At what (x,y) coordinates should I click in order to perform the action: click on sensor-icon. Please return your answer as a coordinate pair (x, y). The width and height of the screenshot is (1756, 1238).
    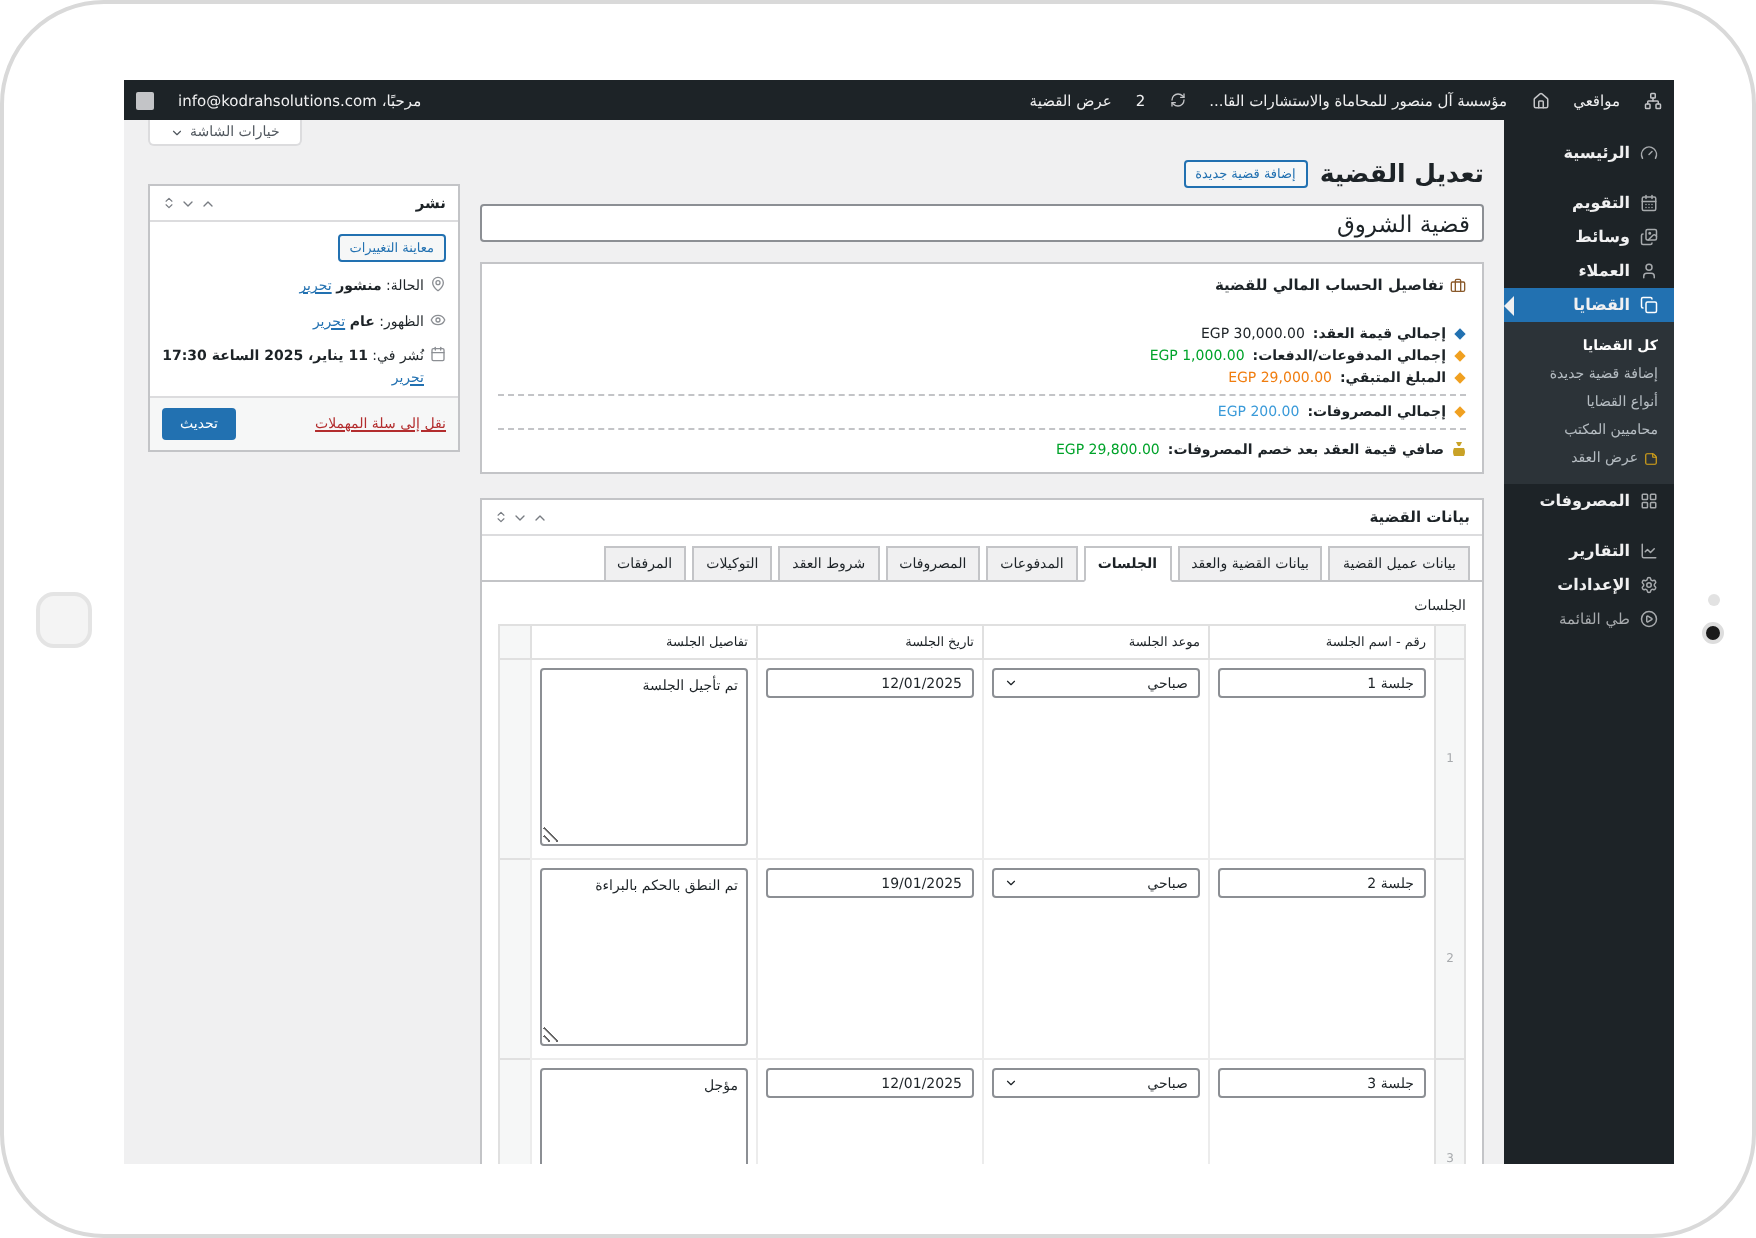
    Looking at the image, I should click on (1713, 600).